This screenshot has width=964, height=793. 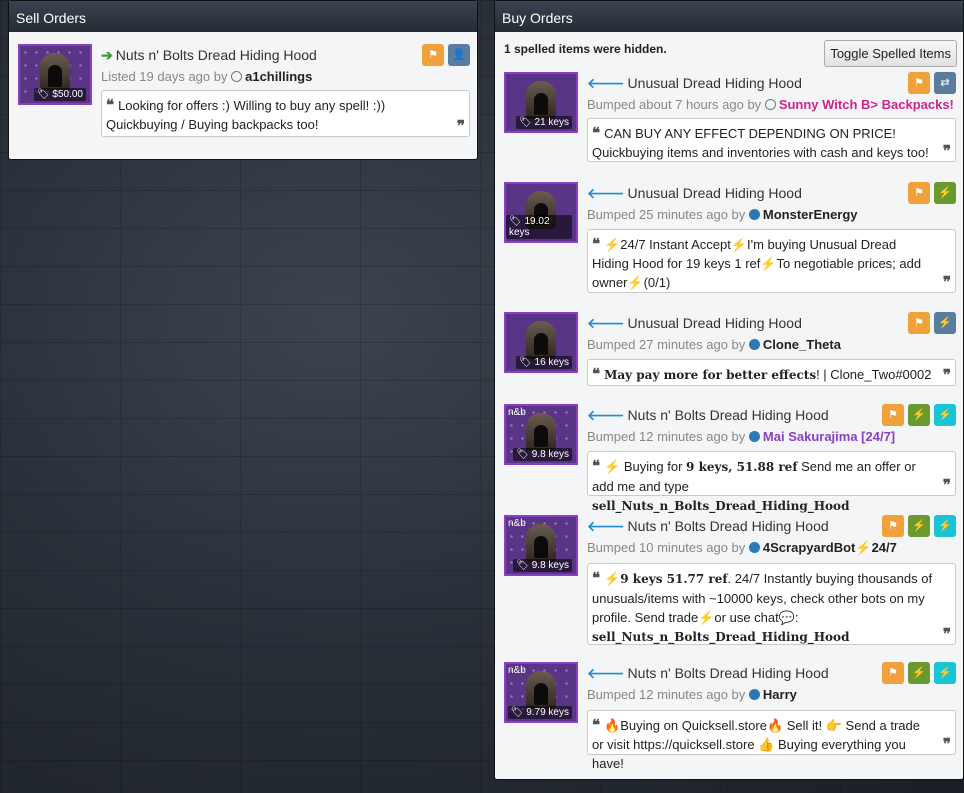 What do you see at coordinates (780, 694) in the screenshot?
I see `user-link: Harry` at bounding box center [780, 694].